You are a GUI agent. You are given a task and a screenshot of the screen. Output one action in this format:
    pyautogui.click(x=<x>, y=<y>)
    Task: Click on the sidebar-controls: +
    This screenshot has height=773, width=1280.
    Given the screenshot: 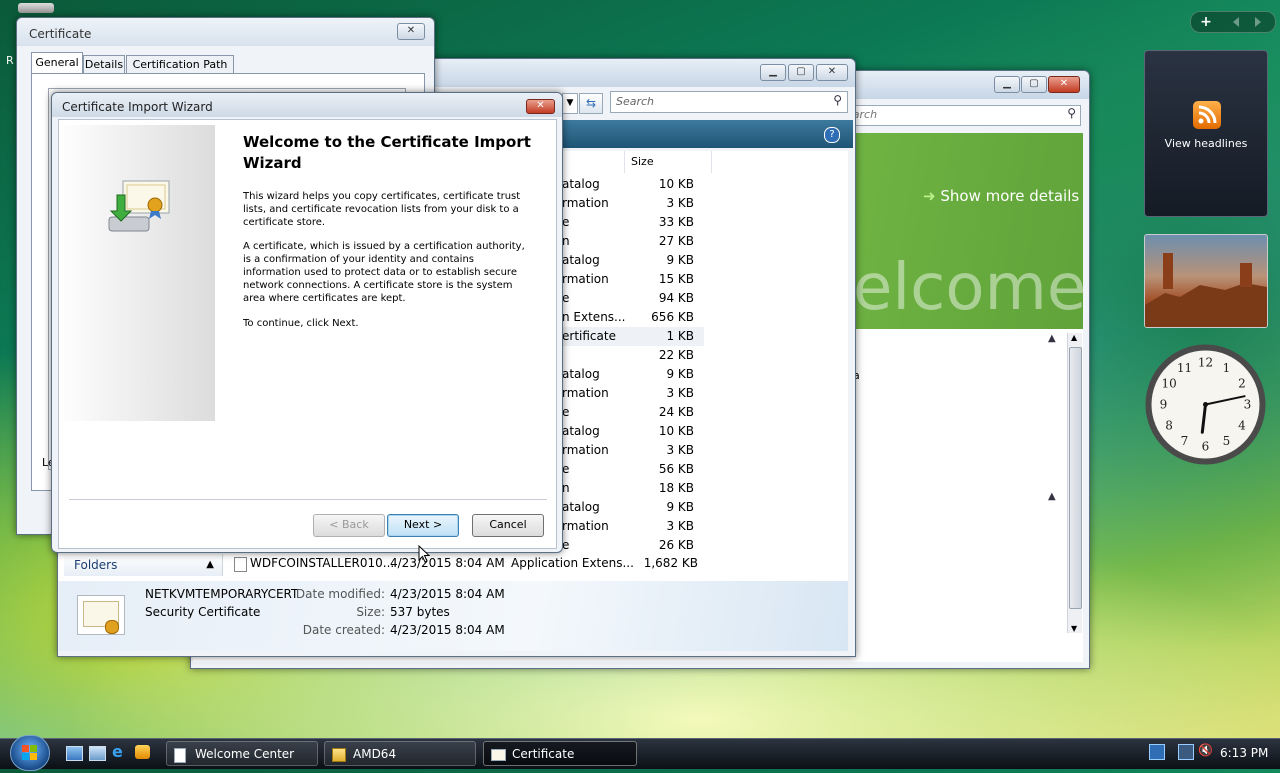 What is the action you would take?
    pyautogui.click(x=1233, y=22)
    